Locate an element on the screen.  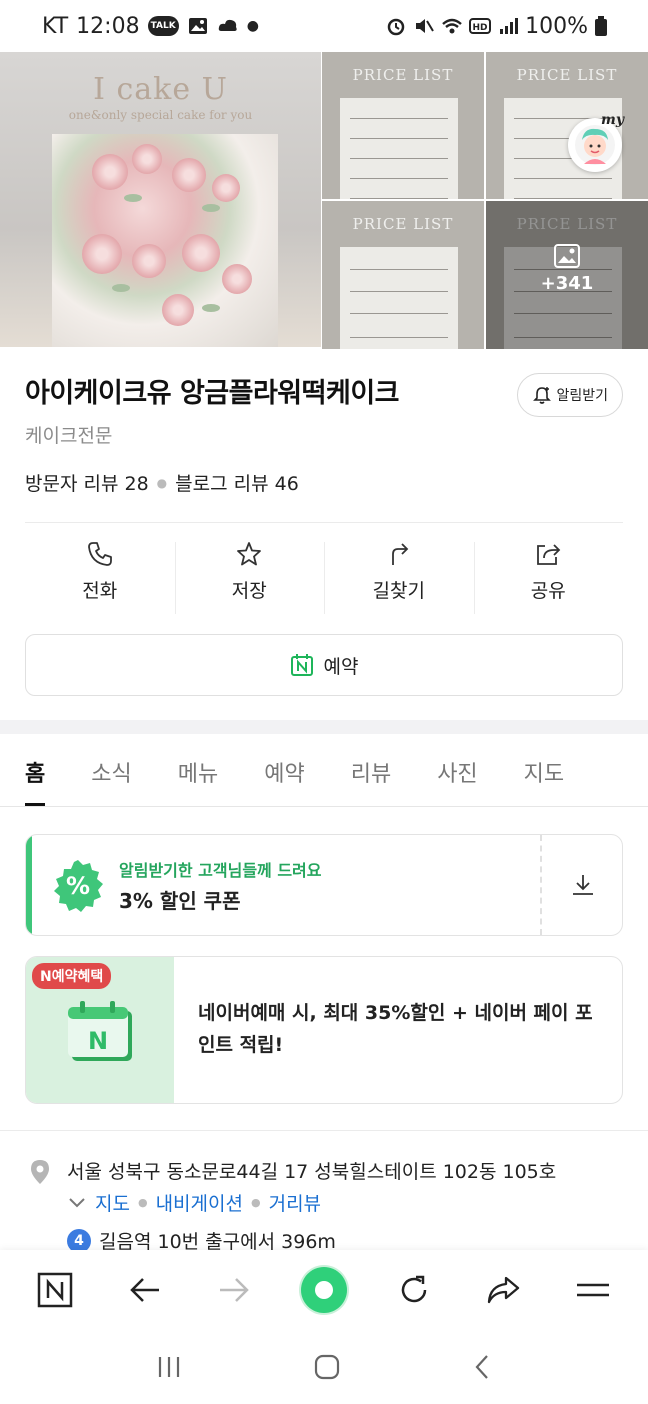
main-photo: I cake U one&only special cake for you is located at coordinates (160, 199).